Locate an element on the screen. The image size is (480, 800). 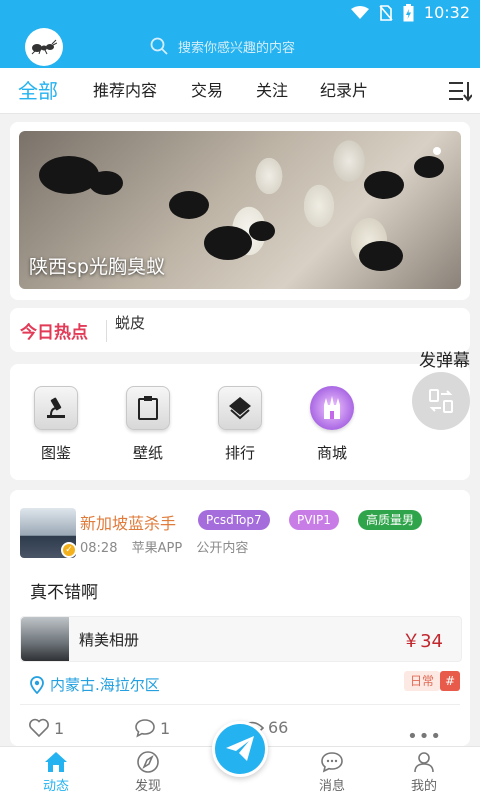
post-username: 新加坡蓝杀手 is located at coordinates (128, 522).